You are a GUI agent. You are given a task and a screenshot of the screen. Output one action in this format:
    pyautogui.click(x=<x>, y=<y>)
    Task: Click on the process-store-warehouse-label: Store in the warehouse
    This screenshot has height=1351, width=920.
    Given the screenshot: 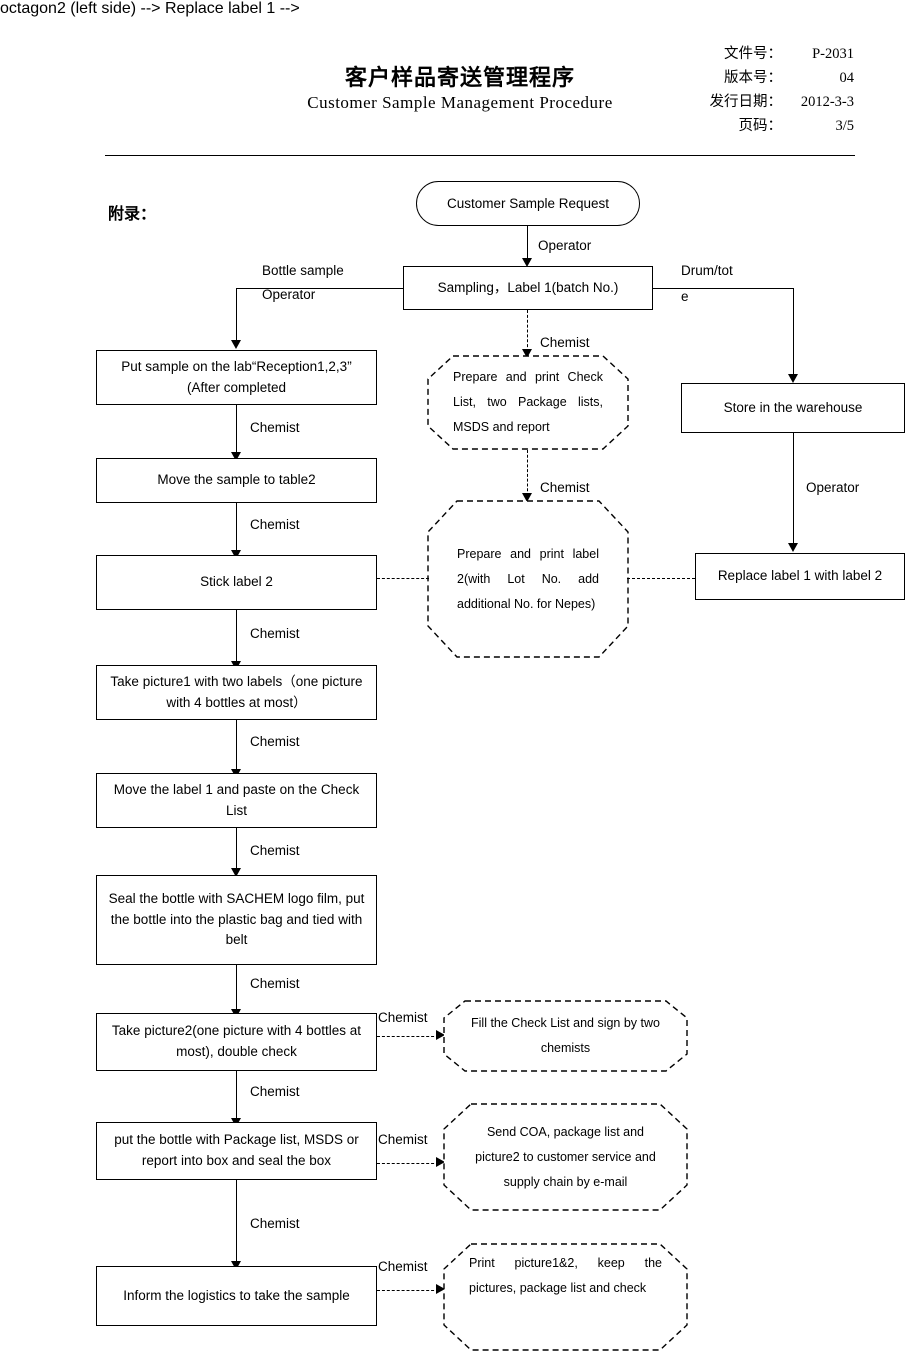 What is the action you would take?
    pyautogui.click(x=793, y=407)
    